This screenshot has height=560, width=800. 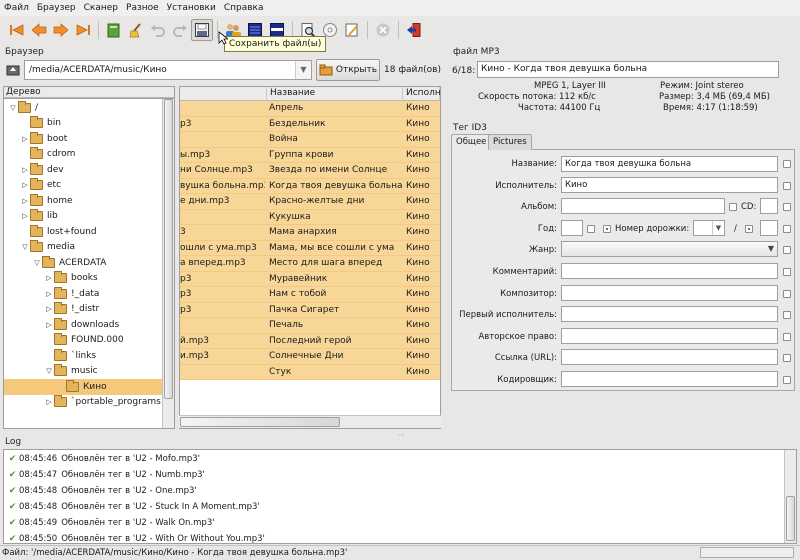 I want to click on open-button: Открыть, so click(x=348, y=70).